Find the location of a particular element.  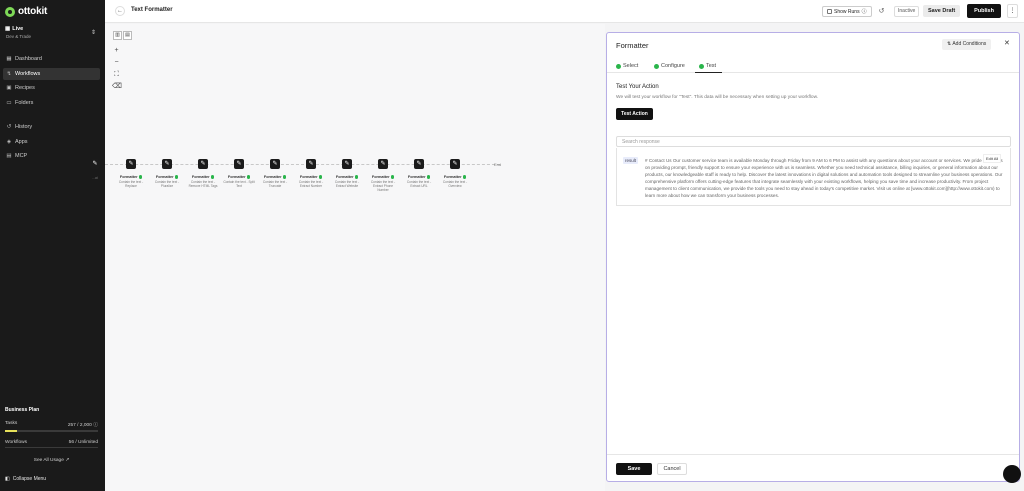

workflow-node: ✎ Formatter Contain the text - Replace is located at coordinates (131, 173).